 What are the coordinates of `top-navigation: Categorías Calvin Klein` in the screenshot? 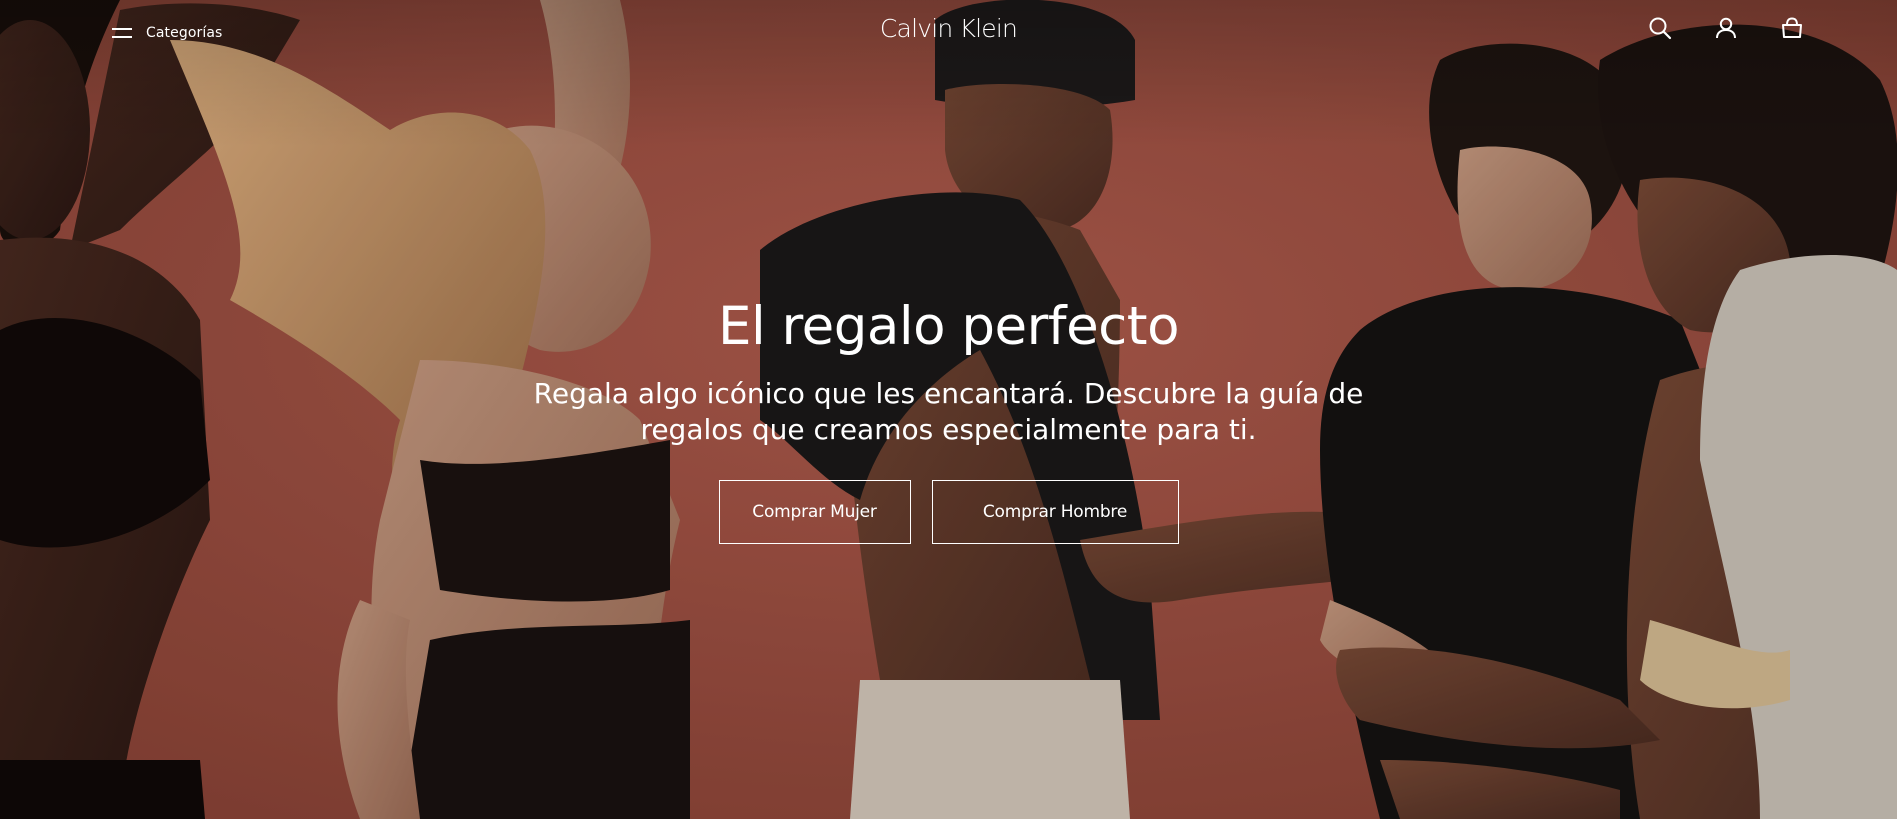 It's located at (948, 32).